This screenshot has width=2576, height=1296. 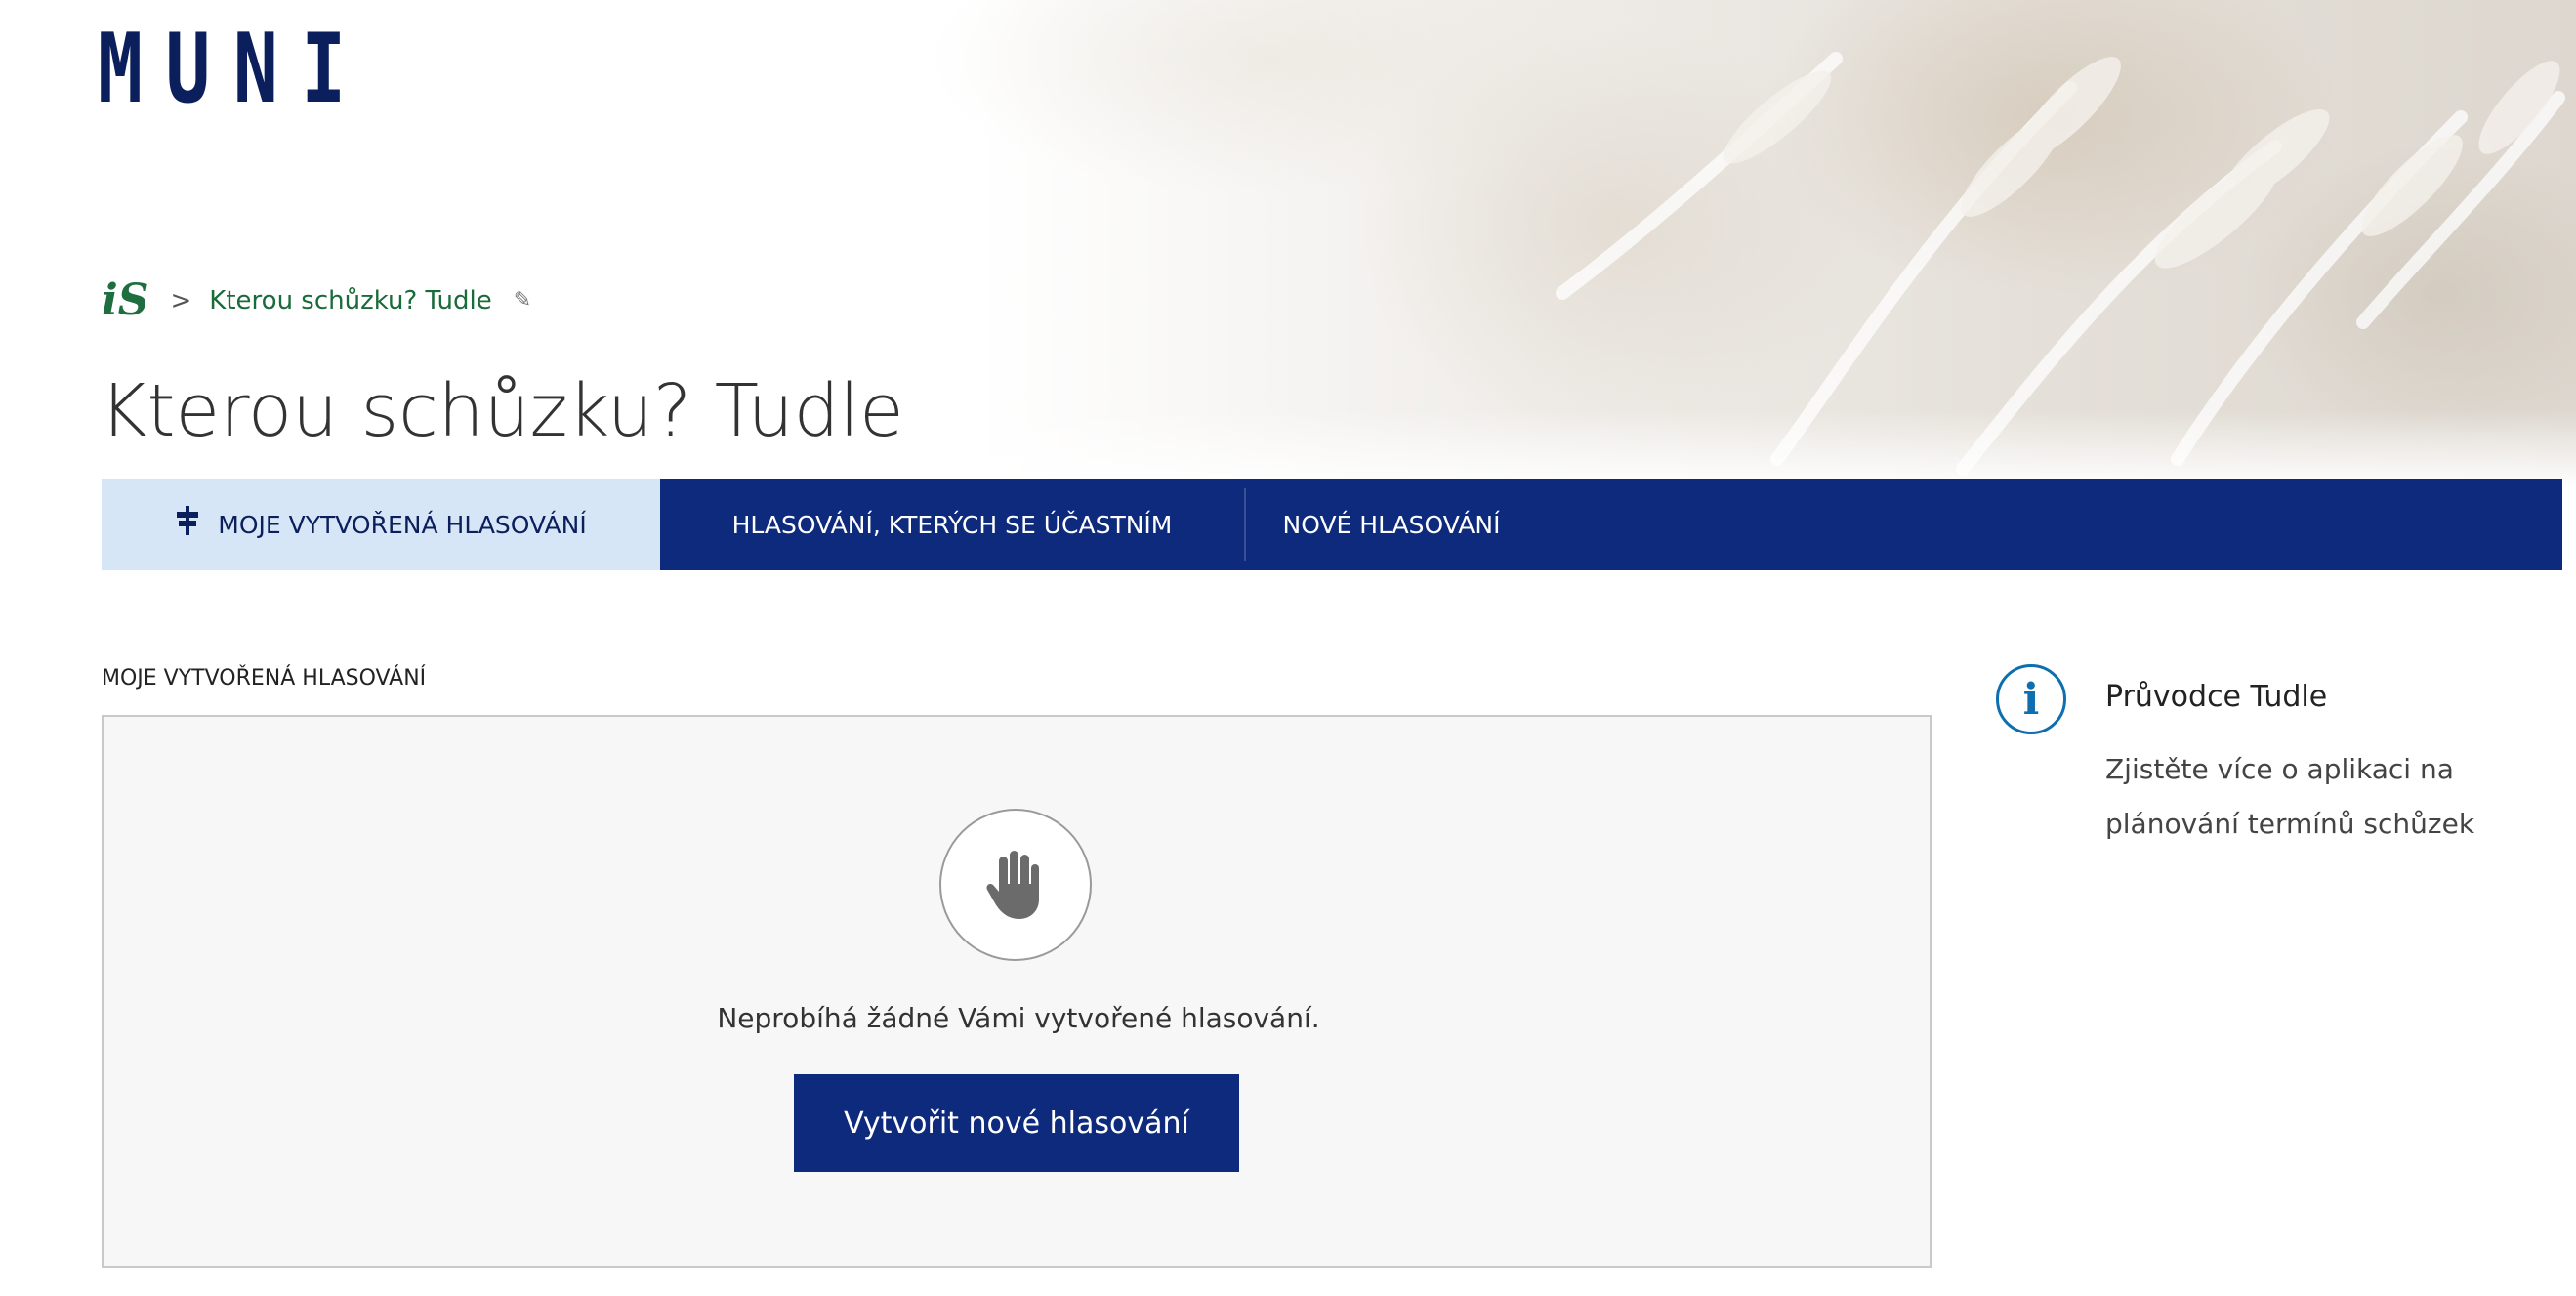 I want to click on pin-icon: ✎, so click(x=522, y=300).